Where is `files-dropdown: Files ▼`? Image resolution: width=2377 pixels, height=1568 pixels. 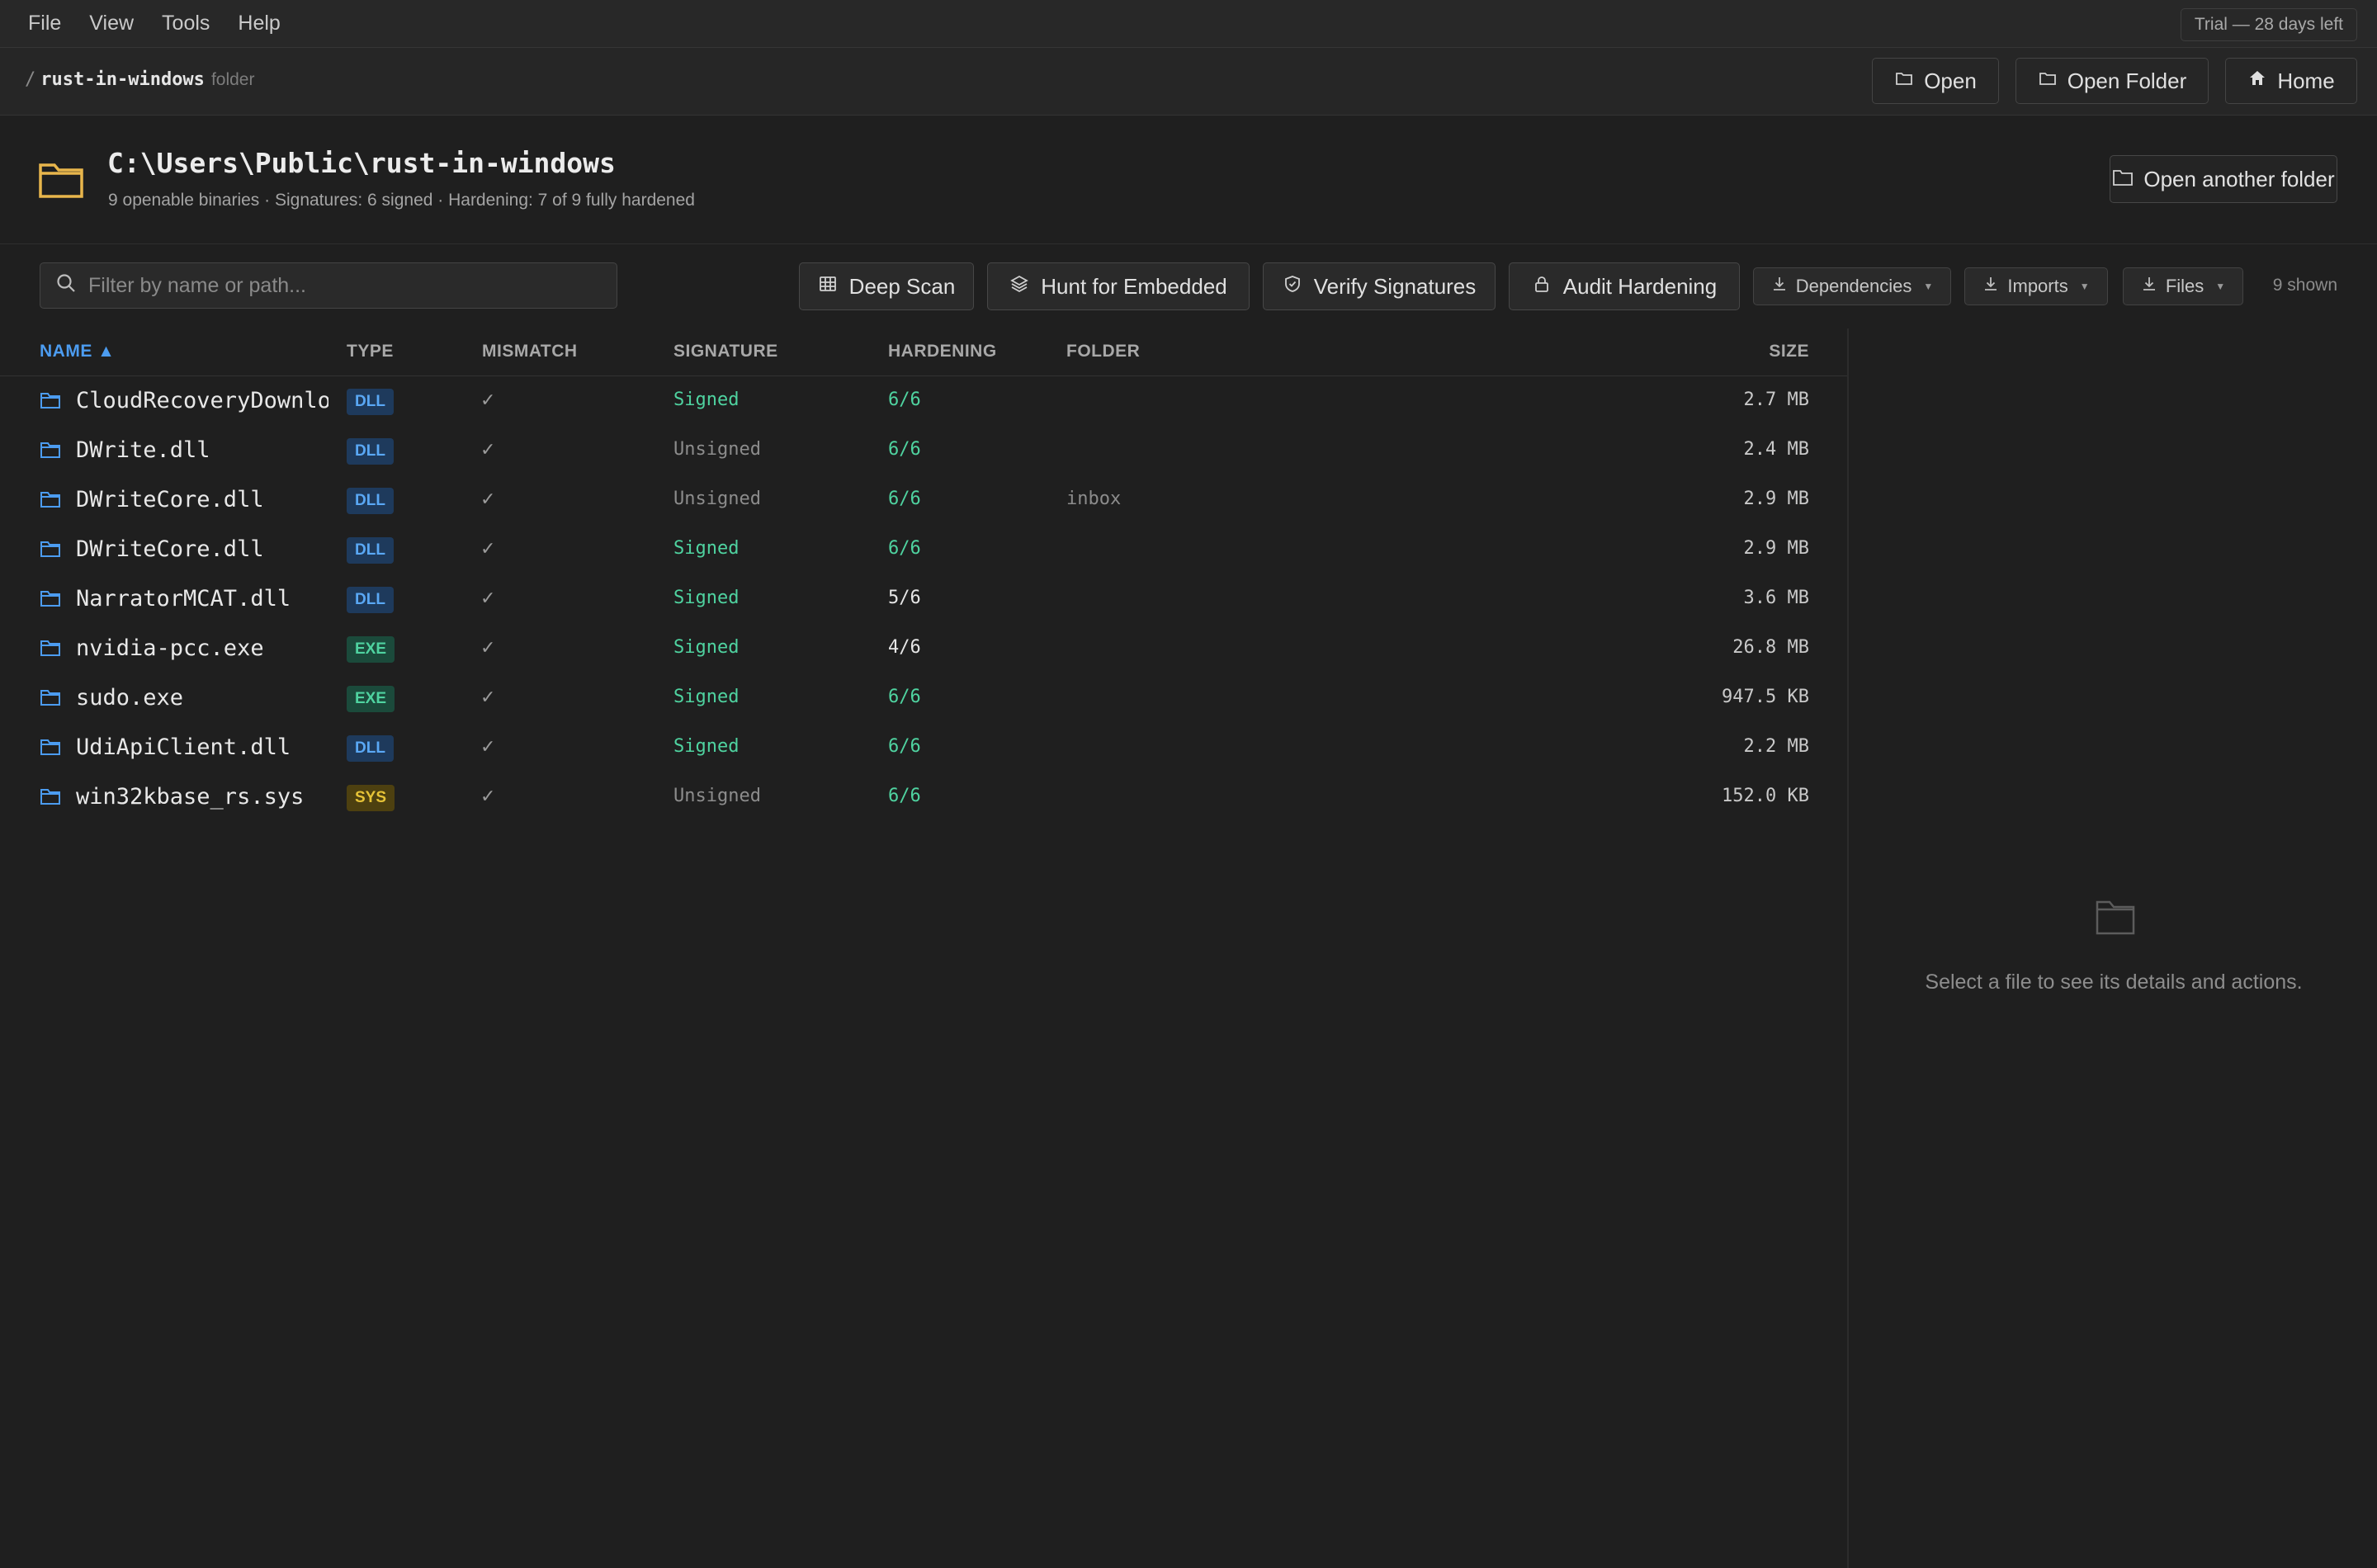
files-dropdown: Files ▼ is located at coordinates (2183, 286).